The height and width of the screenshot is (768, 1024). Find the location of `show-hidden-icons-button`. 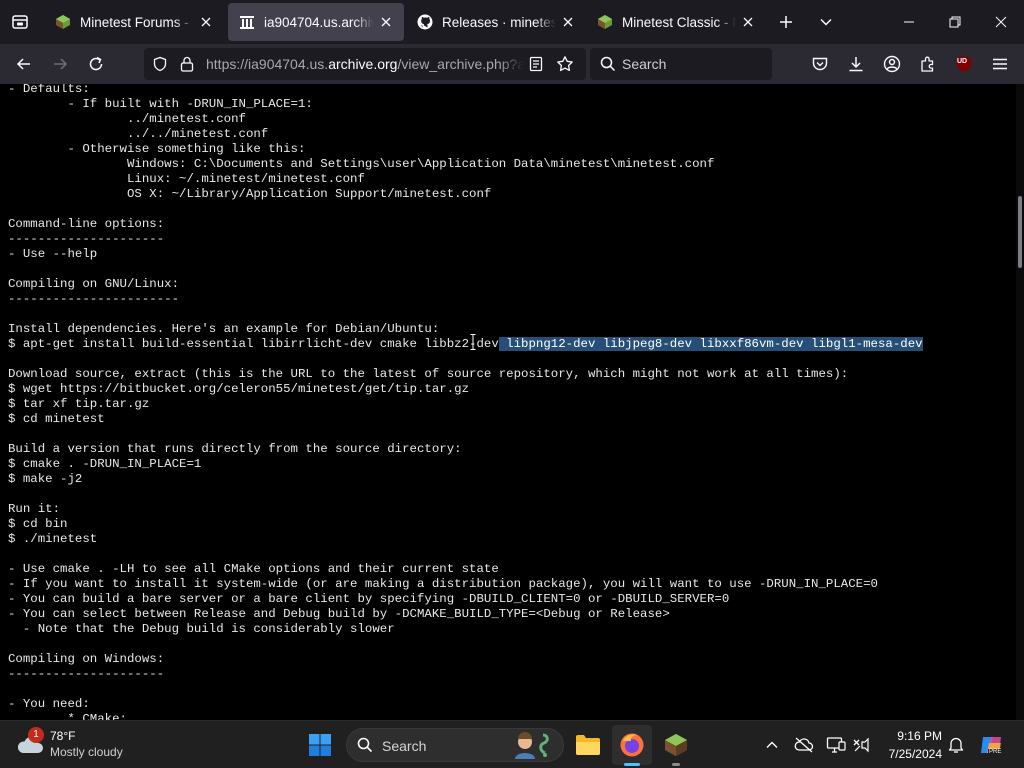

show-hidden-icons-button is located at coordinates (772, 745).